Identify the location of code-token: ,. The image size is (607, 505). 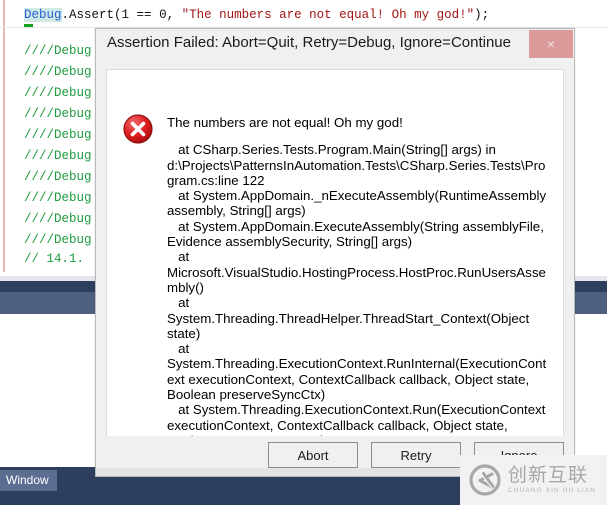
(174, 15).